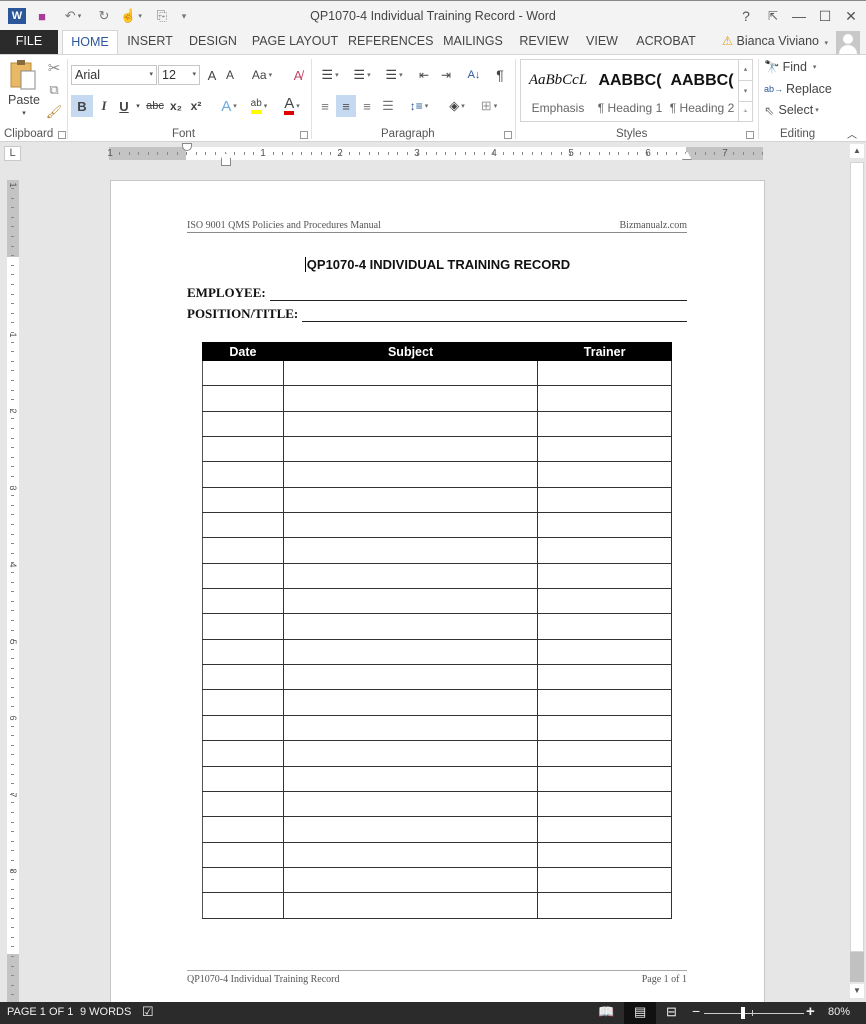 The height and width of the screenshot is (1024, 866). Describe the element at coordinates (666, 42) in the screenshot. I see `tab-acrobat: ACROBAT` at that location.